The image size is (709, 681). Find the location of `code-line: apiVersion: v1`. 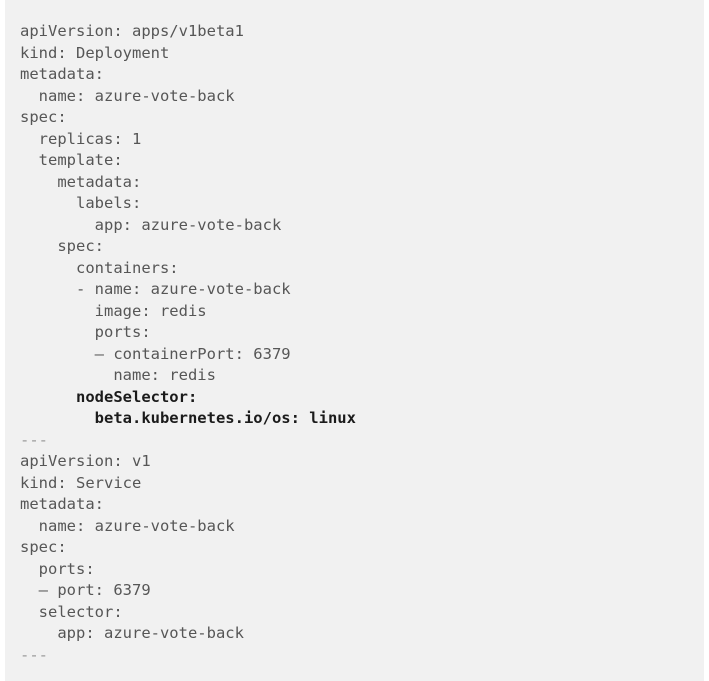

code-line: apiVersion: v1 is located at coordinates (85, 461).